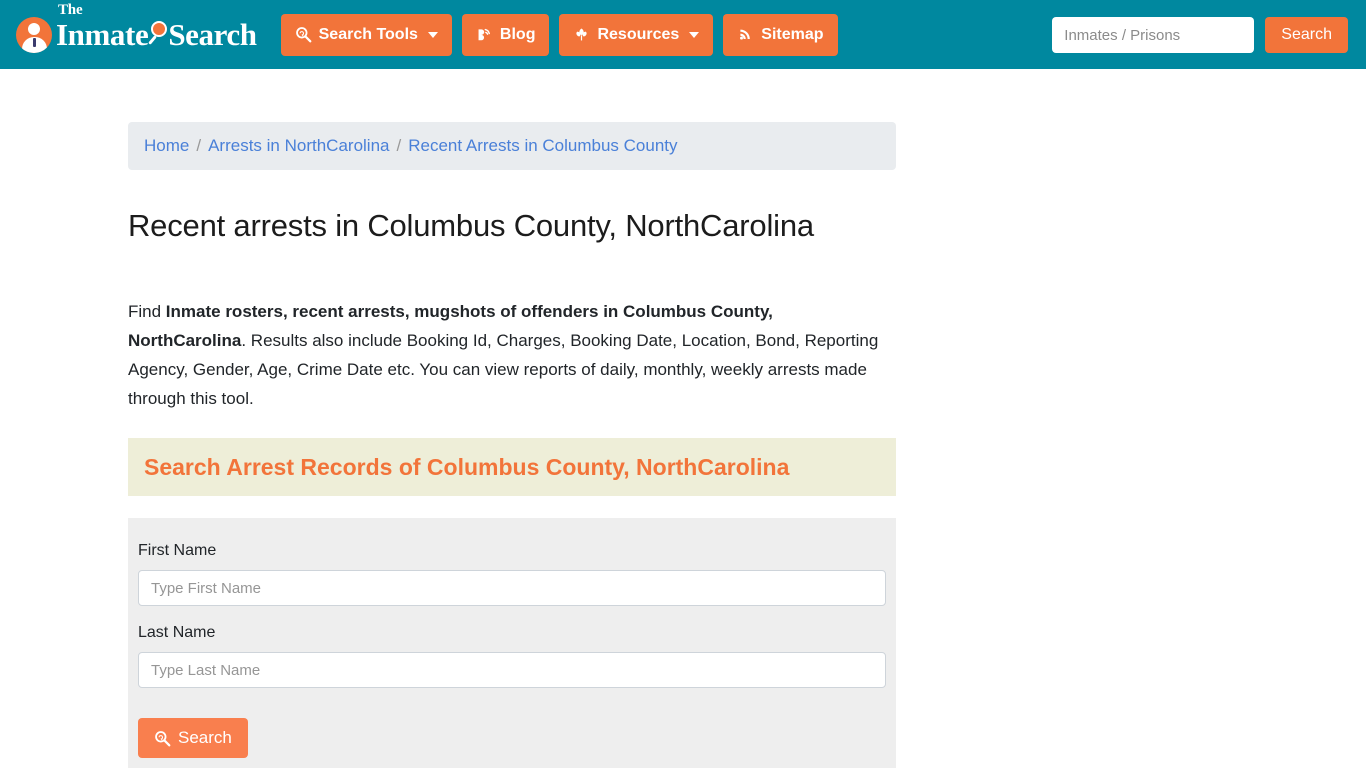  I want to click on nav-blog-button: Blog, so click(505, 34).